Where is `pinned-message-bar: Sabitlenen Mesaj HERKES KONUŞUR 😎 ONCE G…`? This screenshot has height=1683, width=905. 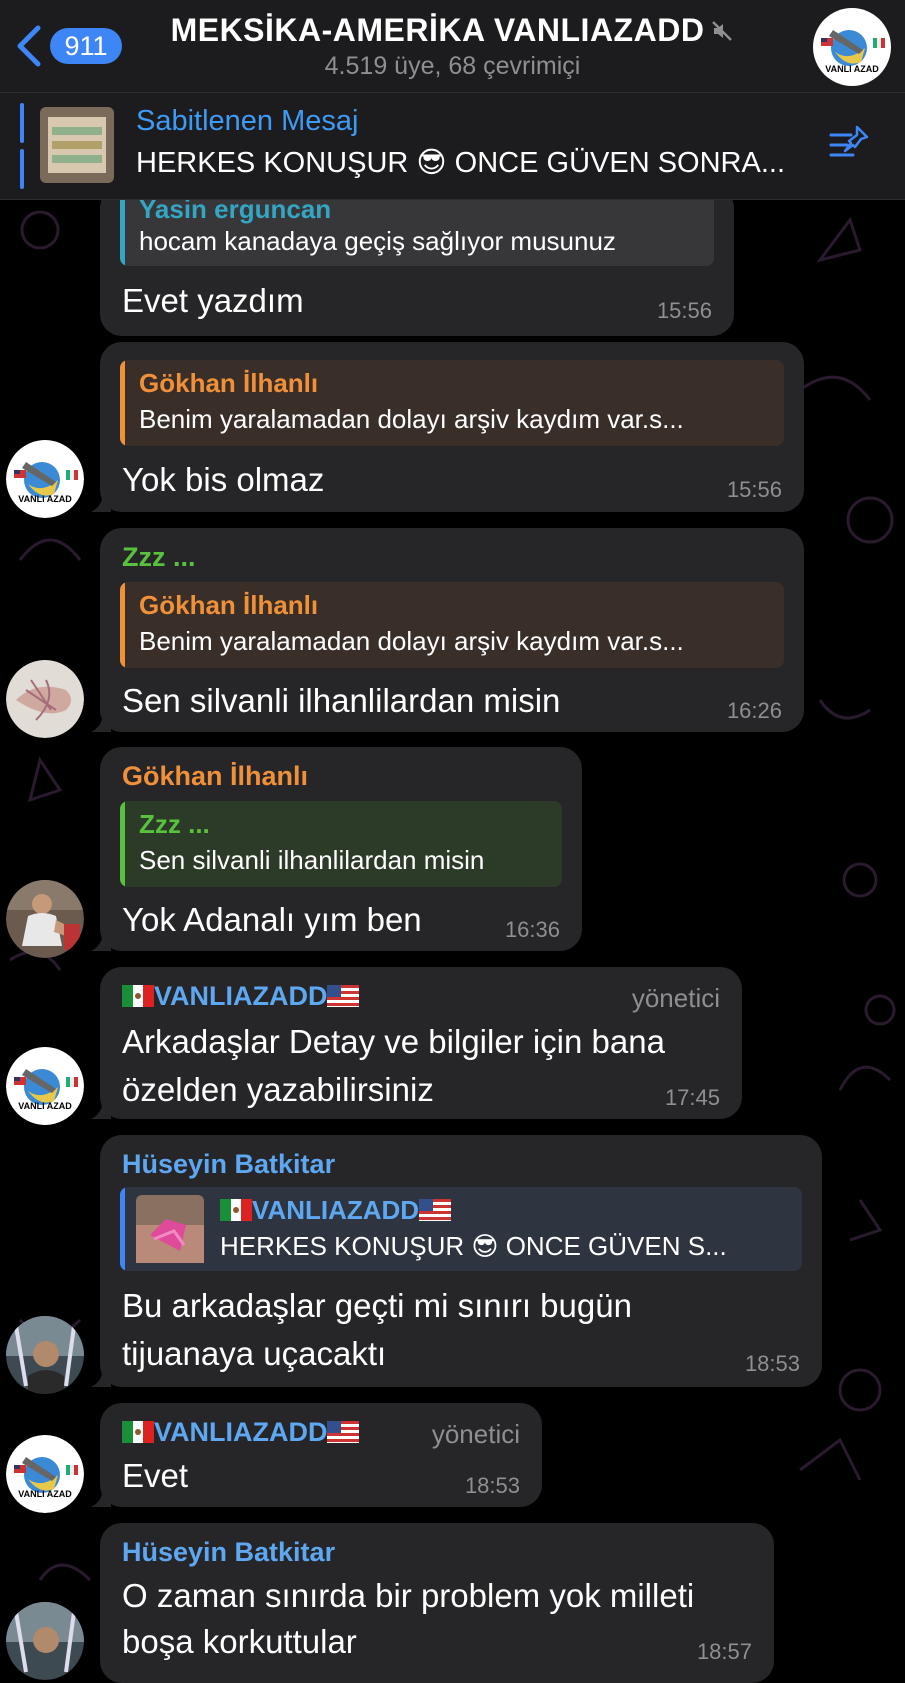 pinned-message-bar: Sabitlenen Mesaj HERKES KONUŞUR 😎 ONCE G… is located at coordinates (452, 146).